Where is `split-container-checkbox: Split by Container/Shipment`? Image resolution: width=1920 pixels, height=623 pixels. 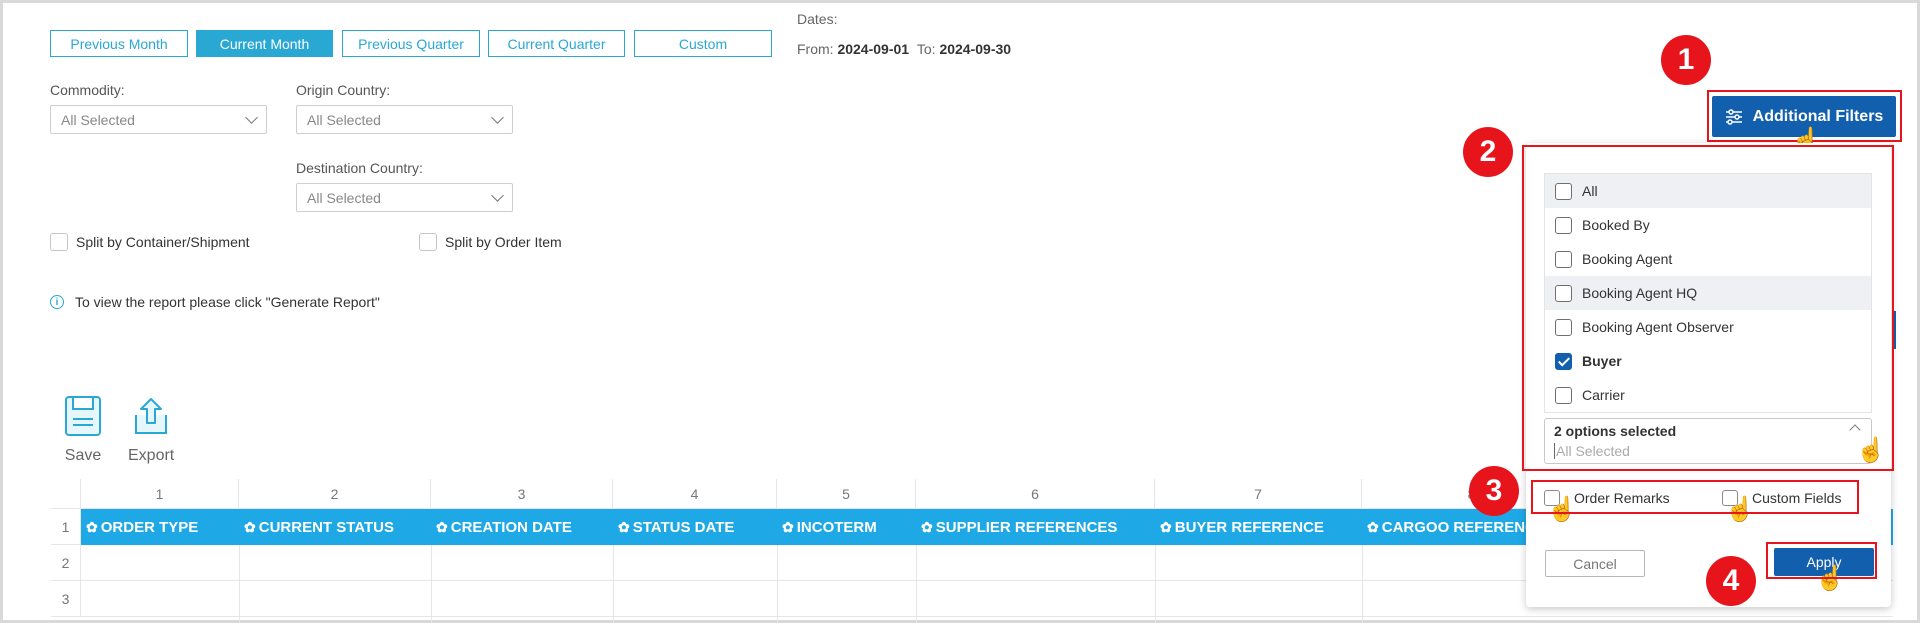
split-container-checkbox: Split by Container/Shipment is located at coordinates (150, 242).